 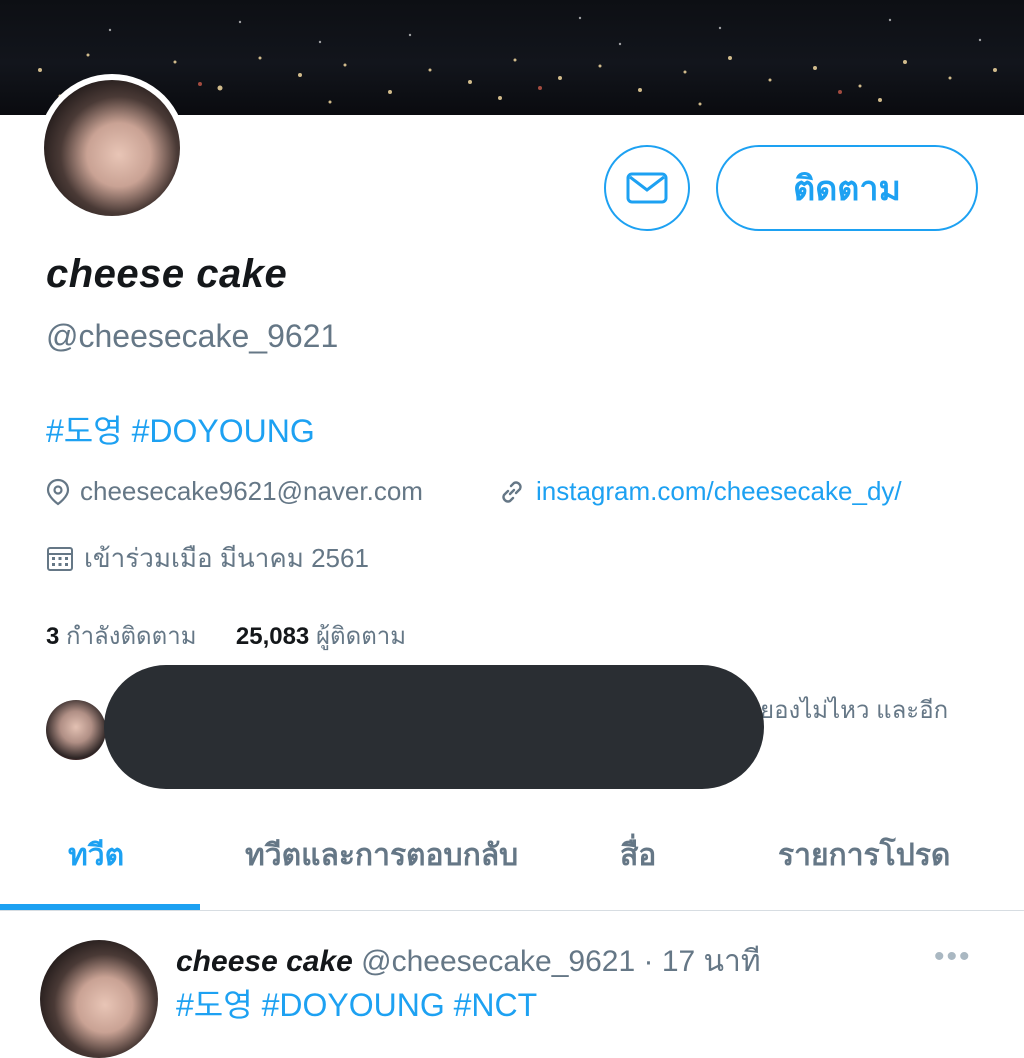 What do you see at coordinates (272, 636) in the screenshot?
I see `followers-count: 25,083` at bounding box center [272, 636].